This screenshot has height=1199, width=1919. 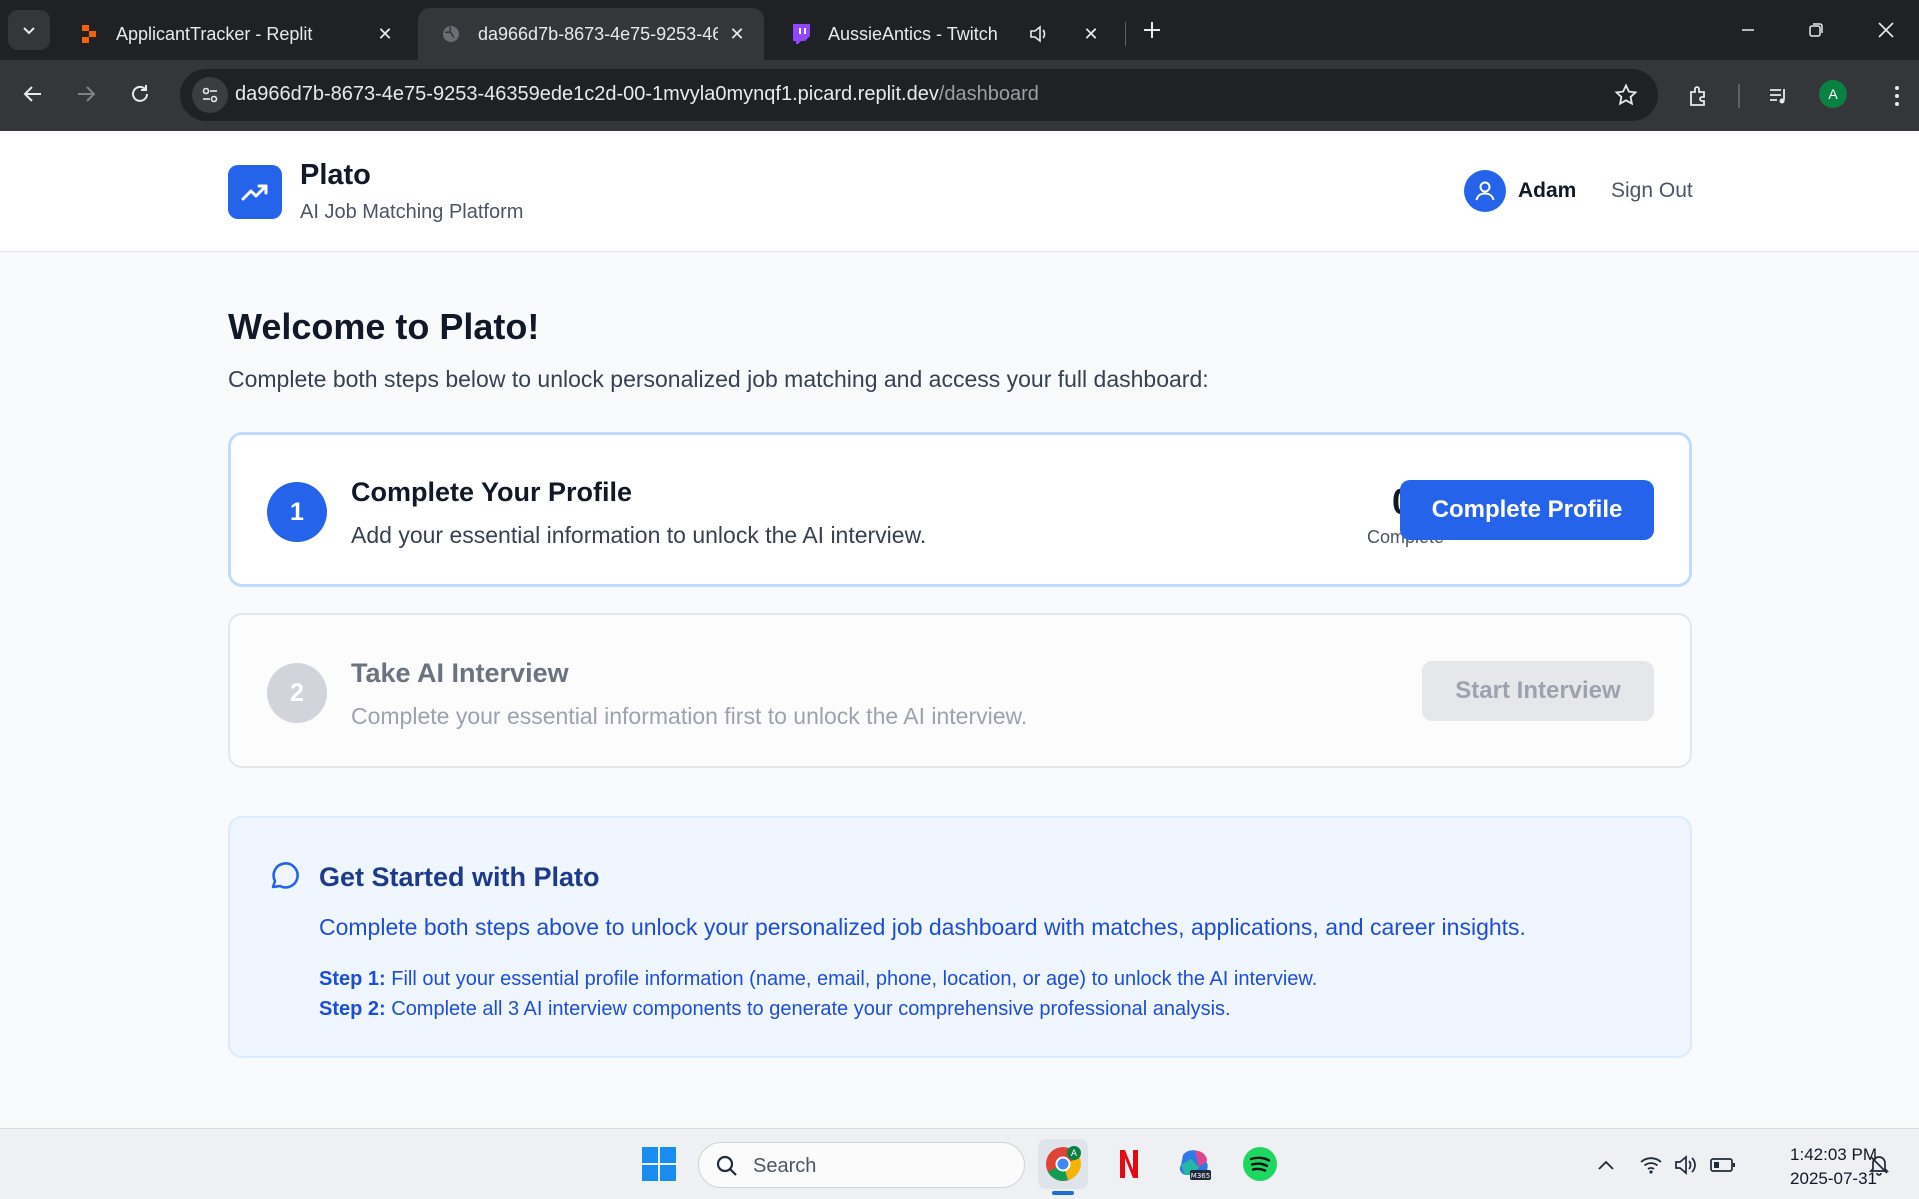 I want to click on wifi-icon, so click(x=1651, y=1165).